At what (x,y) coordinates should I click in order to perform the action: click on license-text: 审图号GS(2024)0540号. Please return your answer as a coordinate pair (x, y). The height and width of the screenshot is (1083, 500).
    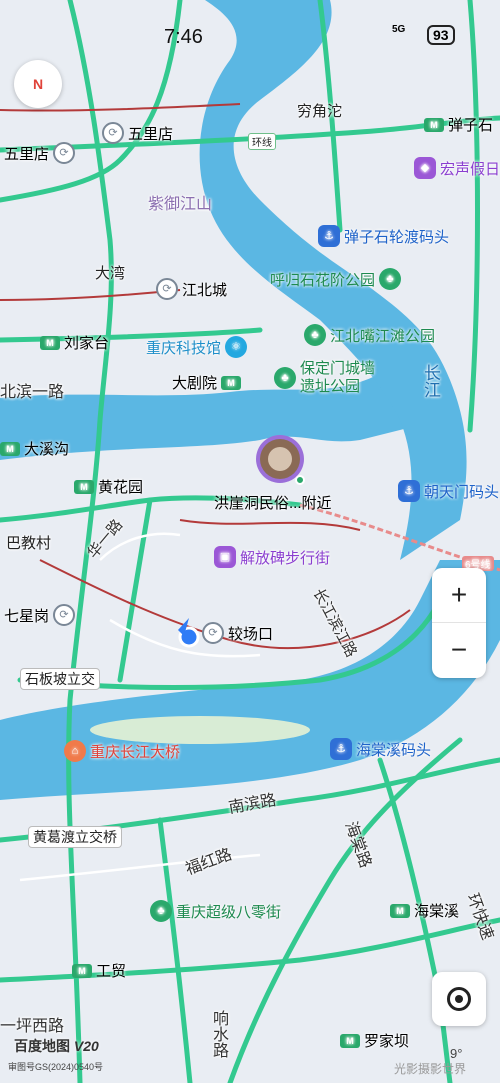
    Looking at the image, I should click on (56, 1067).